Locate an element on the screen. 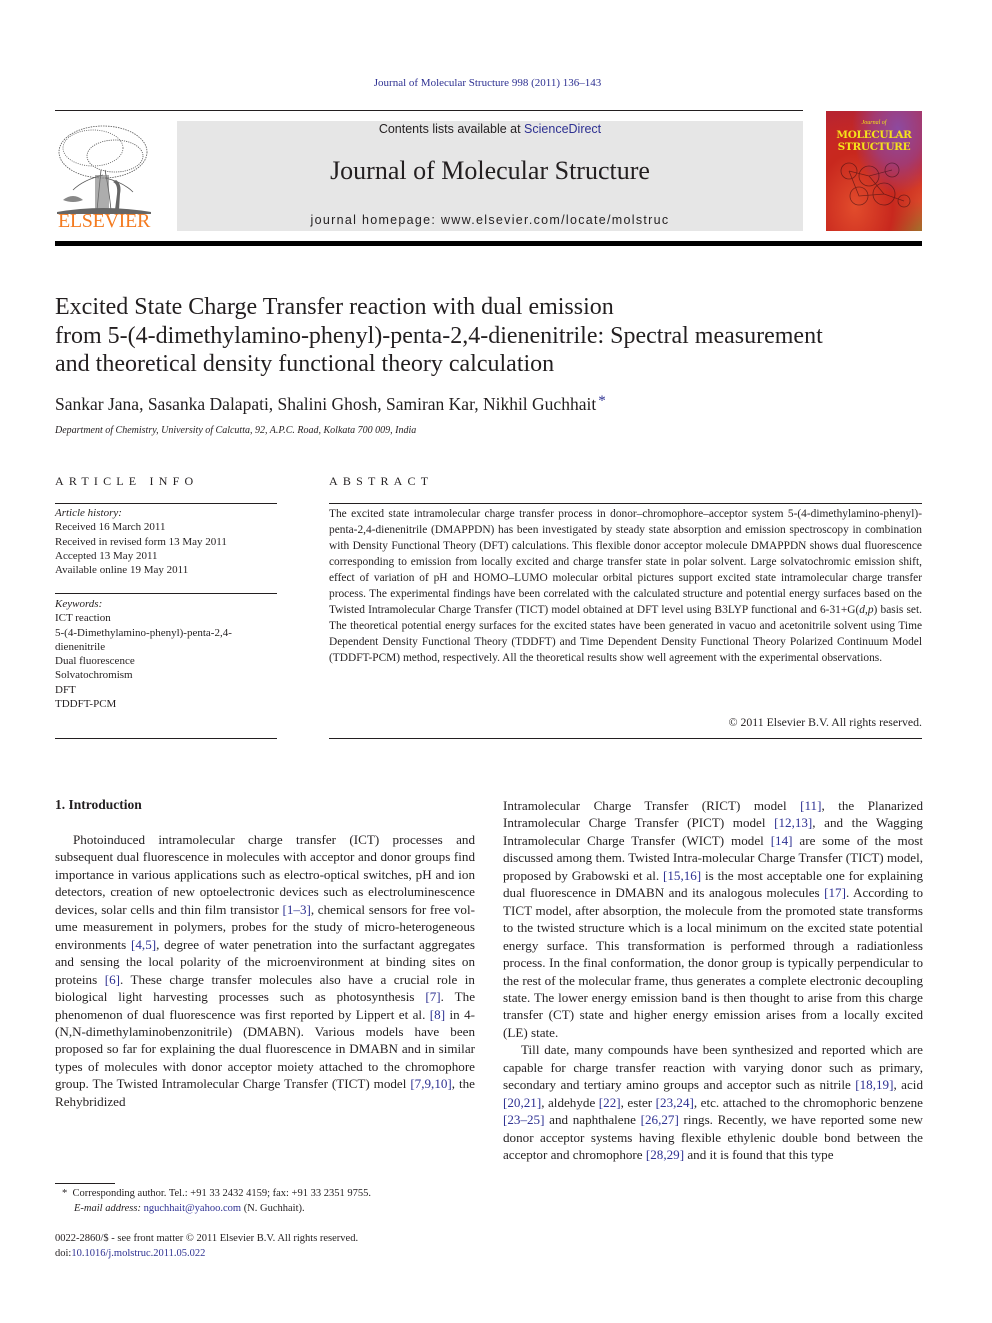 This screenshot has height=1323, width=992. text-segment: , aldehyde is located at coordinates (570, 1102).